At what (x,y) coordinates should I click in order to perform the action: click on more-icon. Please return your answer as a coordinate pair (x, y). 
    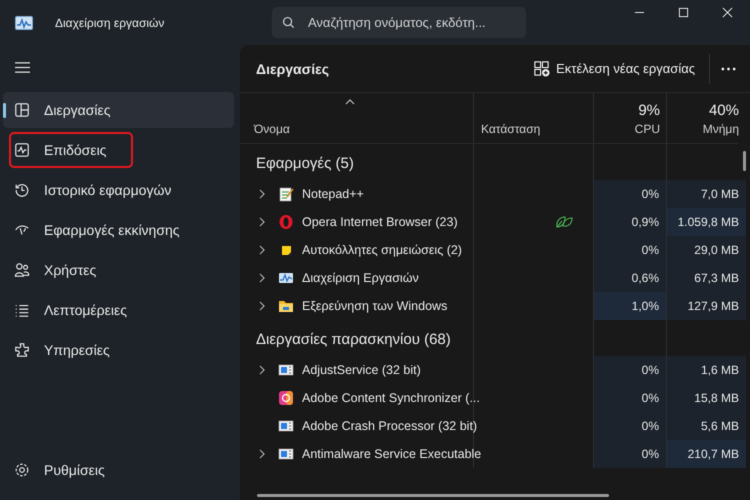
    Looking at the image, I should click on (728, 69).